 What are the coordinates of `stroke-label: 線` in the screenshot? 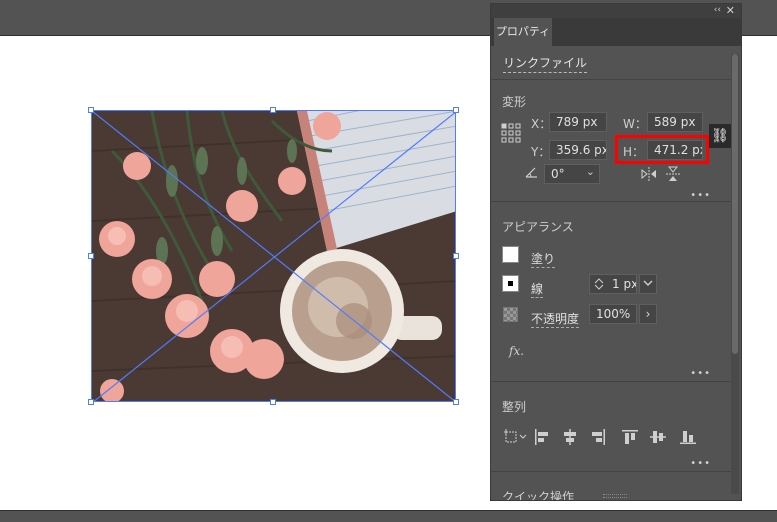 It's located at (537, 289).